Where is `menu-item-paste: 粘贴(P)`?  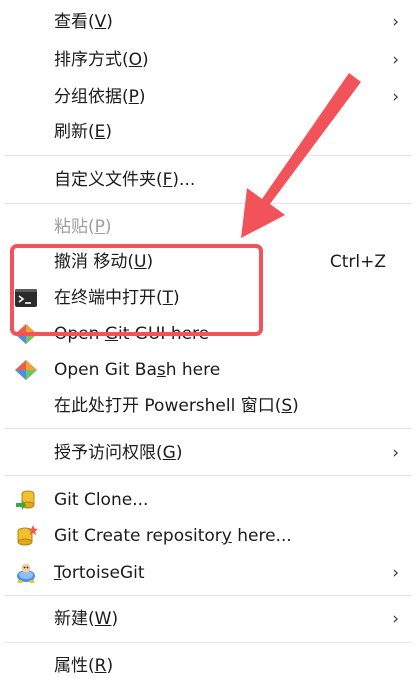 menu-item-paste: 粘贴(P) is located at coordinates (208, 227).